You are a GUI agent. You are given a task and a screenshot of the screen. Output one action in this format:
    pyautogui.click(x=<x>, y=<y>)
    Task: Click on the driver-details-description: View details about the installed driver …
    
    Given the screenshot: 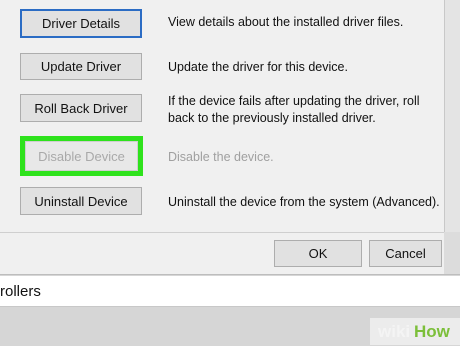 What is the action you would take?
    pyautogui.click(x=286, y=22)
    